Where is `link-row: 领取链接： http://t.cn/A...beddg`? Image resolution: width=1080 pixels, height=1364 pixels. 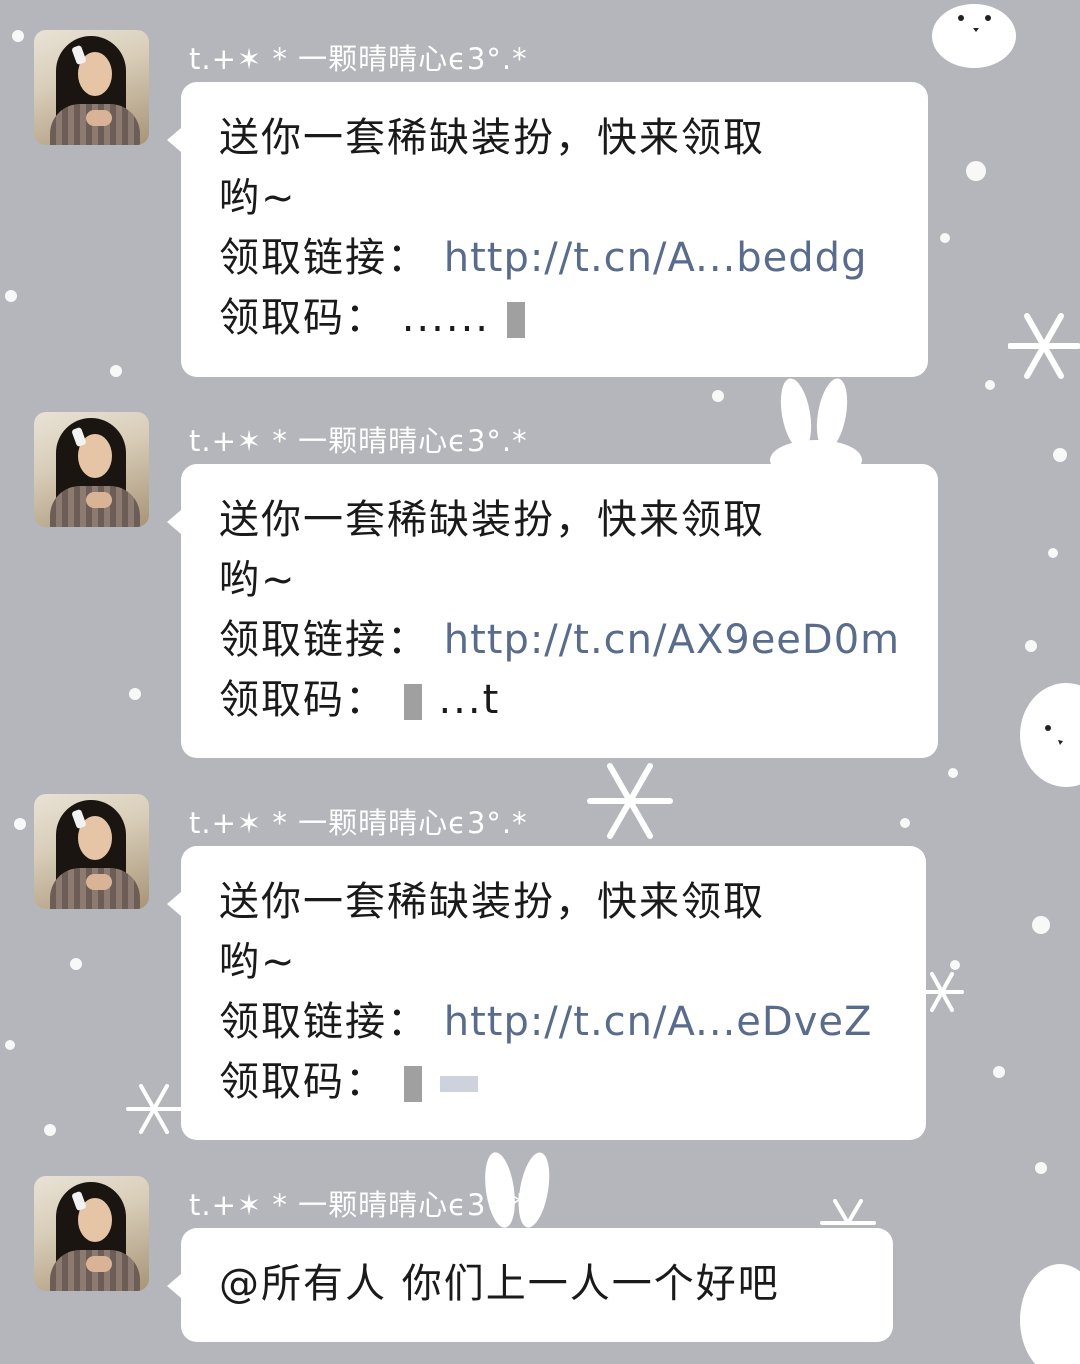
link-row: 领取链接： http://t.cn/A...beddg is located at coordinates (555, 258).